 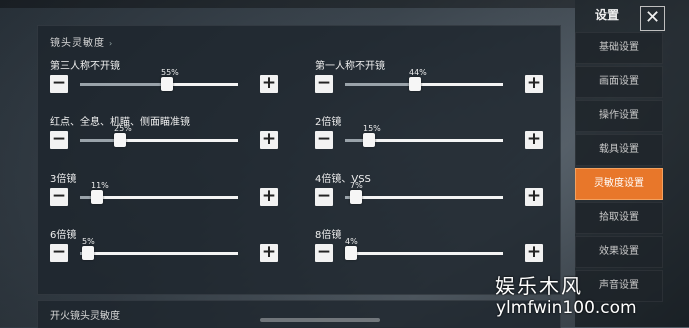 What do you see at coordinates (328, 235) in the screenshot?
I see `setting-label: 8倍镜` at bounding box center [328, 235].